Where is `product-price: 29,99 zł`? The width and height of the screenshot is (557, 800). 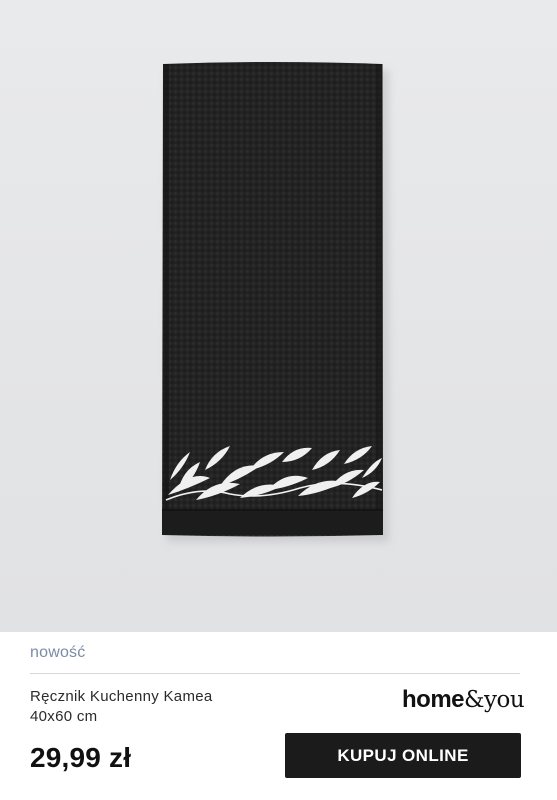
product-price: 29,99 zł is located at coordinates (81, 757).